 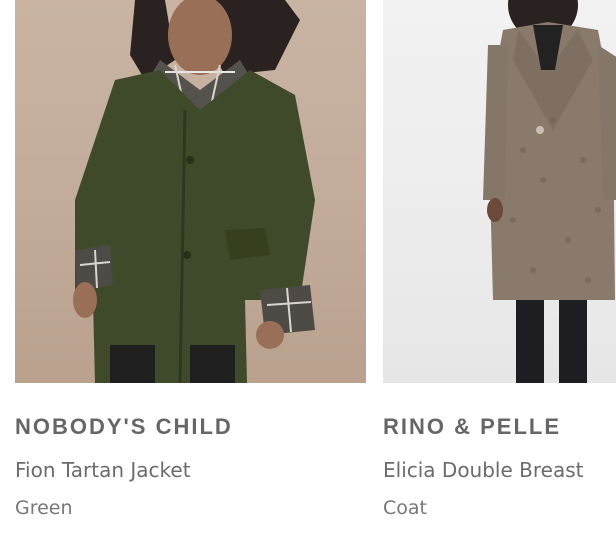 I want to click on product-brand: NOBODY'S CHILD, so click(x=124, y=427).